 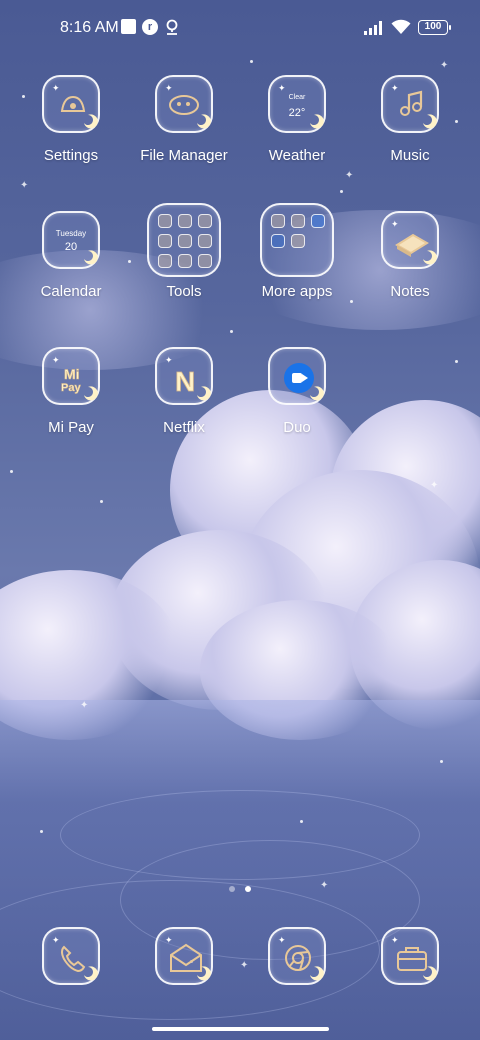 I want to click on app-label: File Manager, so click(x=184, y=155).